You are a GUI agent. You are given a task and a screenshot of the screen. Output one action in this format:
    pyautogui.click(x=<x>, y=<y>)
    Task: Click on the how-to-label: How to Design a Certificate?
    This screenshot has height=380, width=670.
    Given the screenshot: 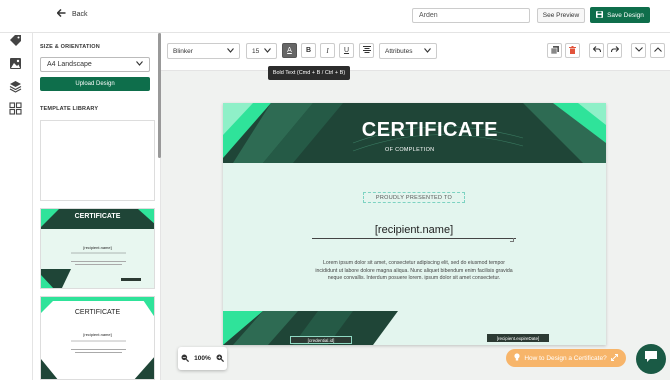 What is the action you would take?
    pyautogui.click(x=565, y=358)
    